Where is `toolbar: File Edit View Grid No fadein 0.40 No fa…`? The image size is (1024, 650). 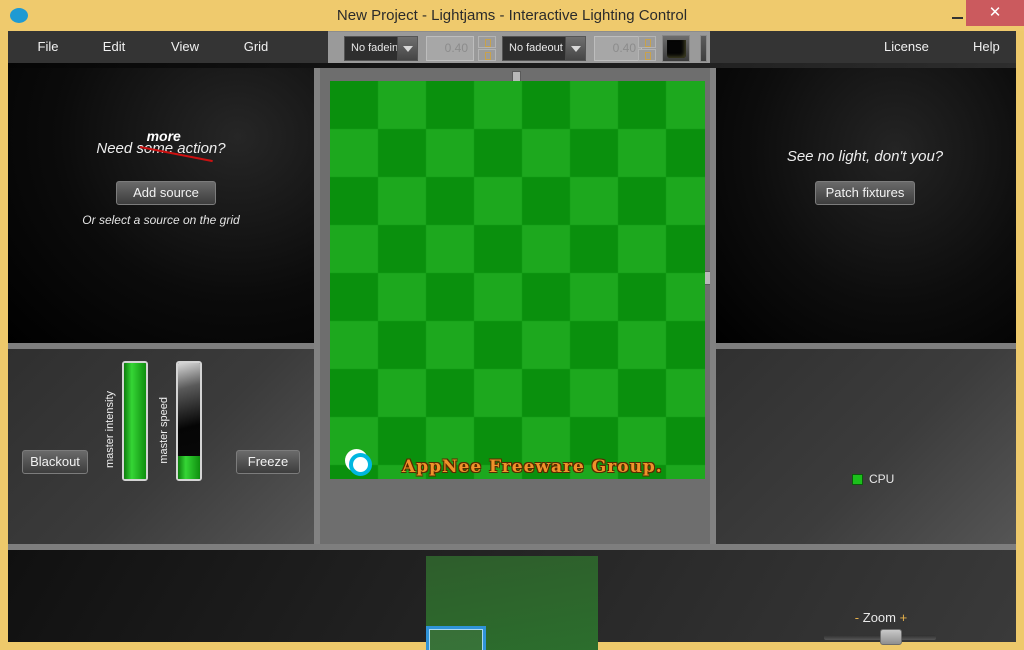 toolbar: File Edit View Grid No fadein 0.40 No fa… is located at coordinates (512, 47).